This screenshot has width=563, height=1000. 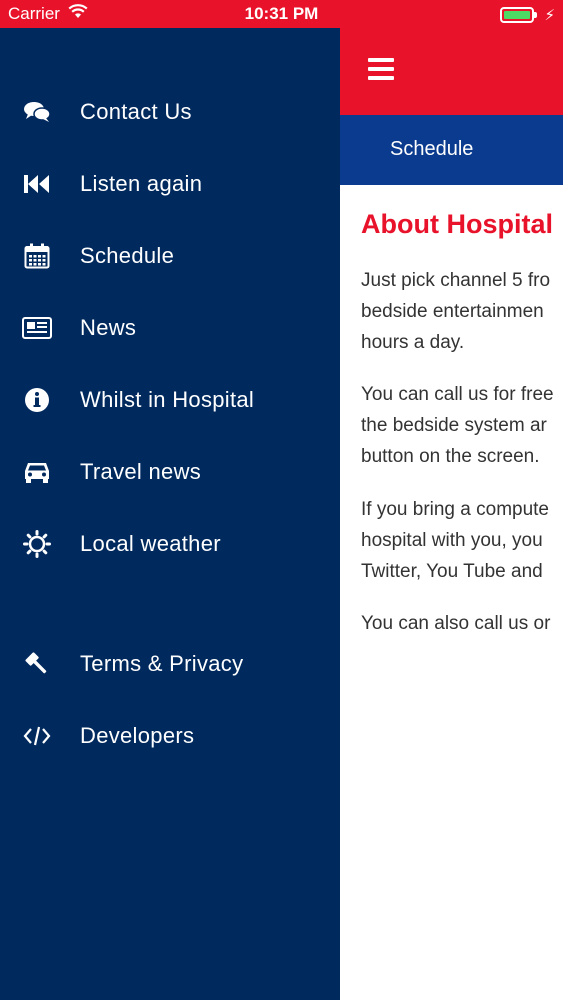 I want to click on rewind-icon, so click(x=37, y=184).